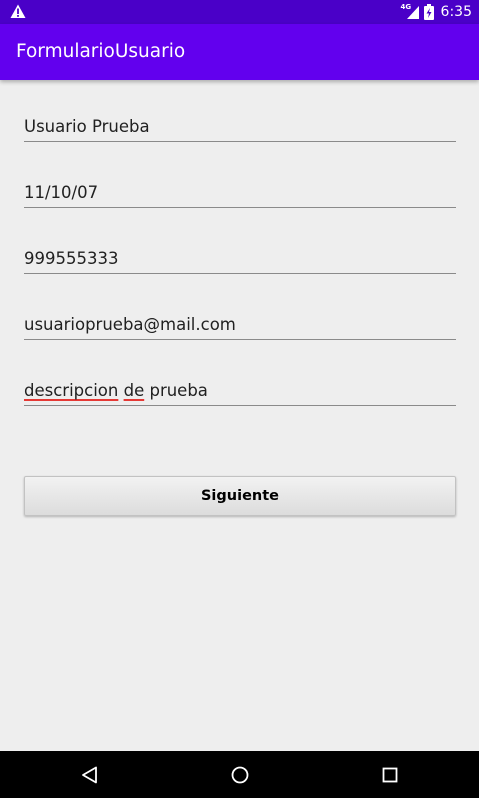 Image resolution: width=479 pixels, height=798 pixels. I want to click on recents-icon, so click(390, 775).